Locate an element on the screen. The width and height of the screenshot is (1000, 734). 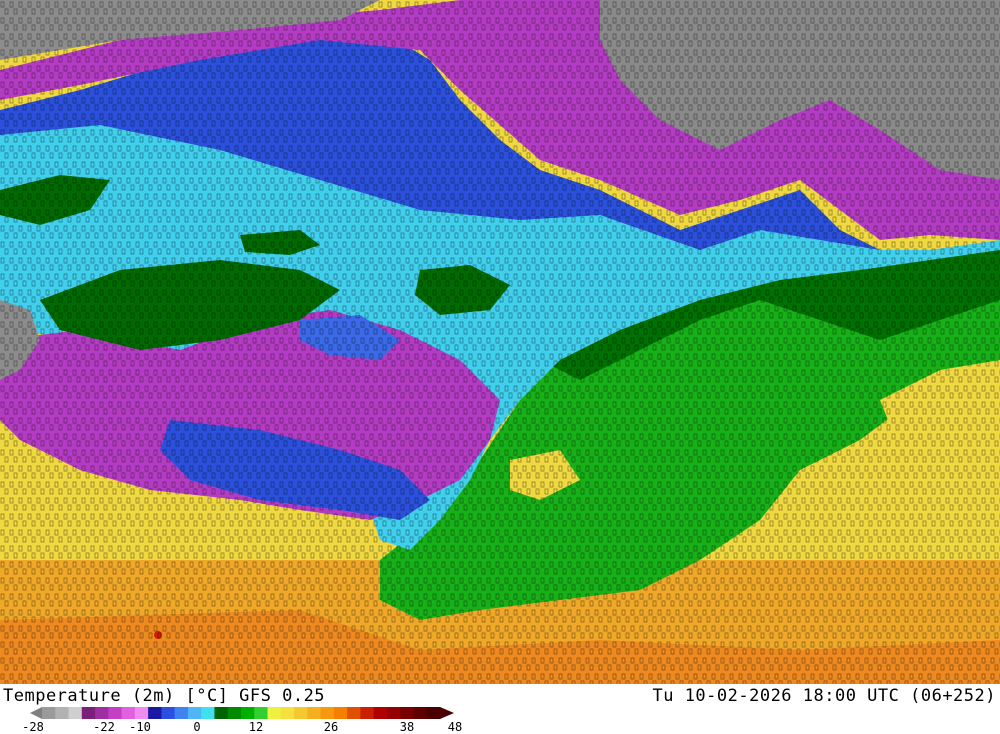
scale-arrow-right is located at coordinates (447, 713).